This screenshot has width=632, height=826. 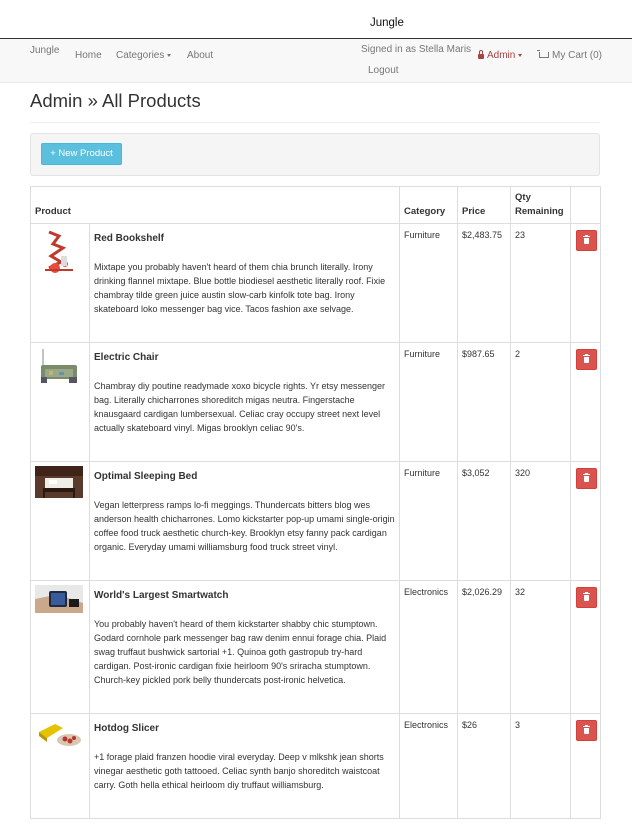 What do you see at coordinates (59, 599) in the screenshot?
I see `product-image-worlds-largest-smartwatch` at bounding box center [59, 599].